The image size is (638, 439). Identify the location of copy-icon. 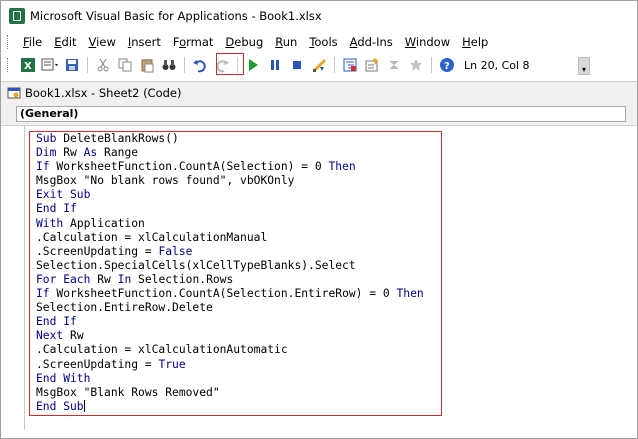
(125, 65).